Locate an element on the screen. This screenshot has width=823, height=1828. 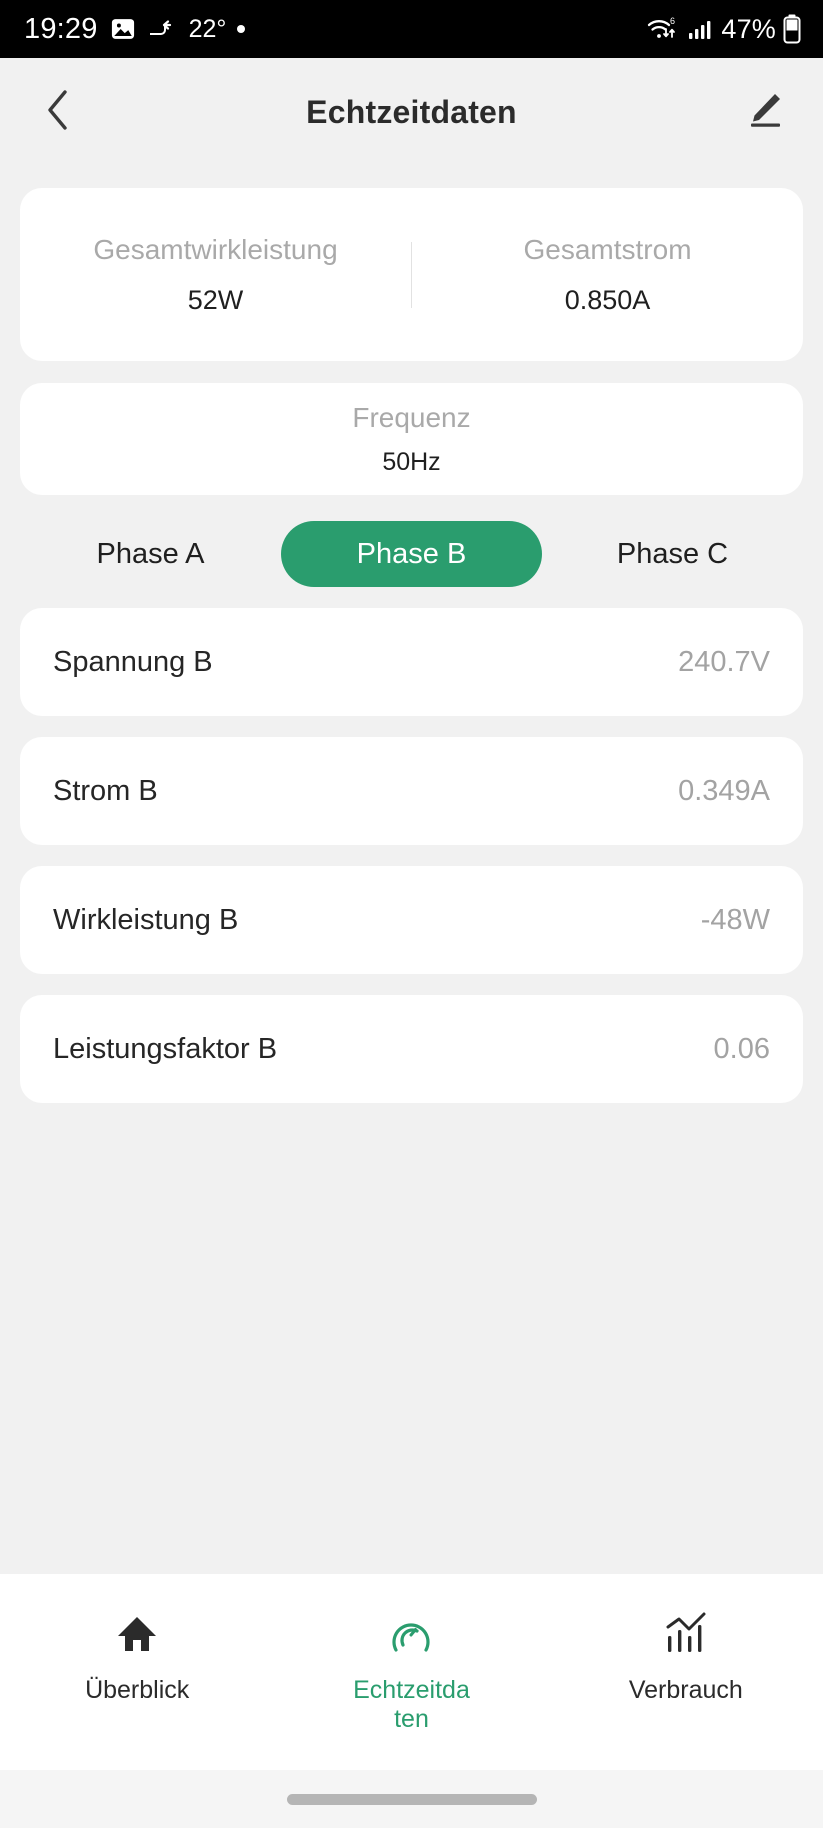
nav-label: Echtzeitdaten is located at coordinates (411, 1704).